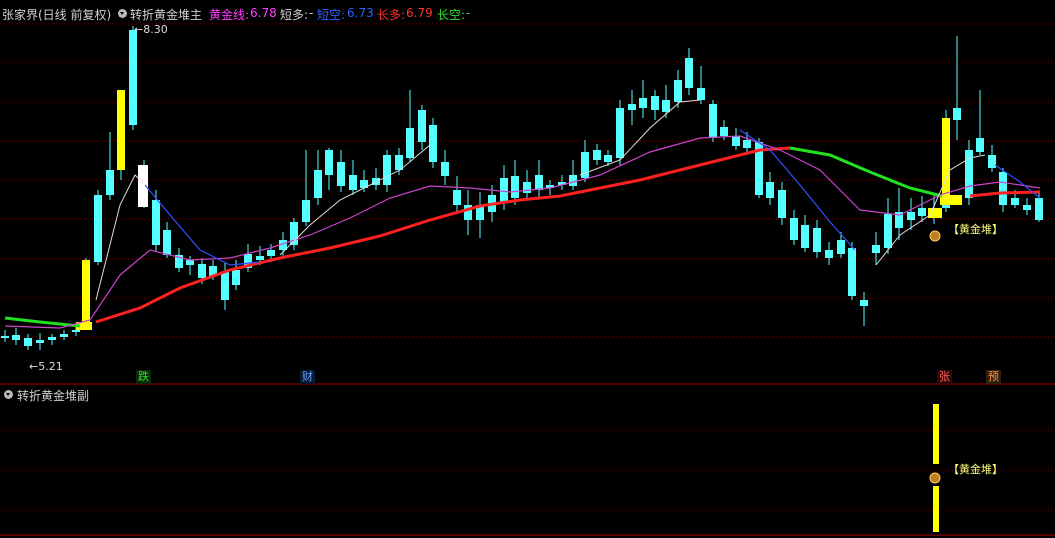  I want to click on gold-pile-label: 【黄金堆】, so click(975, 229).